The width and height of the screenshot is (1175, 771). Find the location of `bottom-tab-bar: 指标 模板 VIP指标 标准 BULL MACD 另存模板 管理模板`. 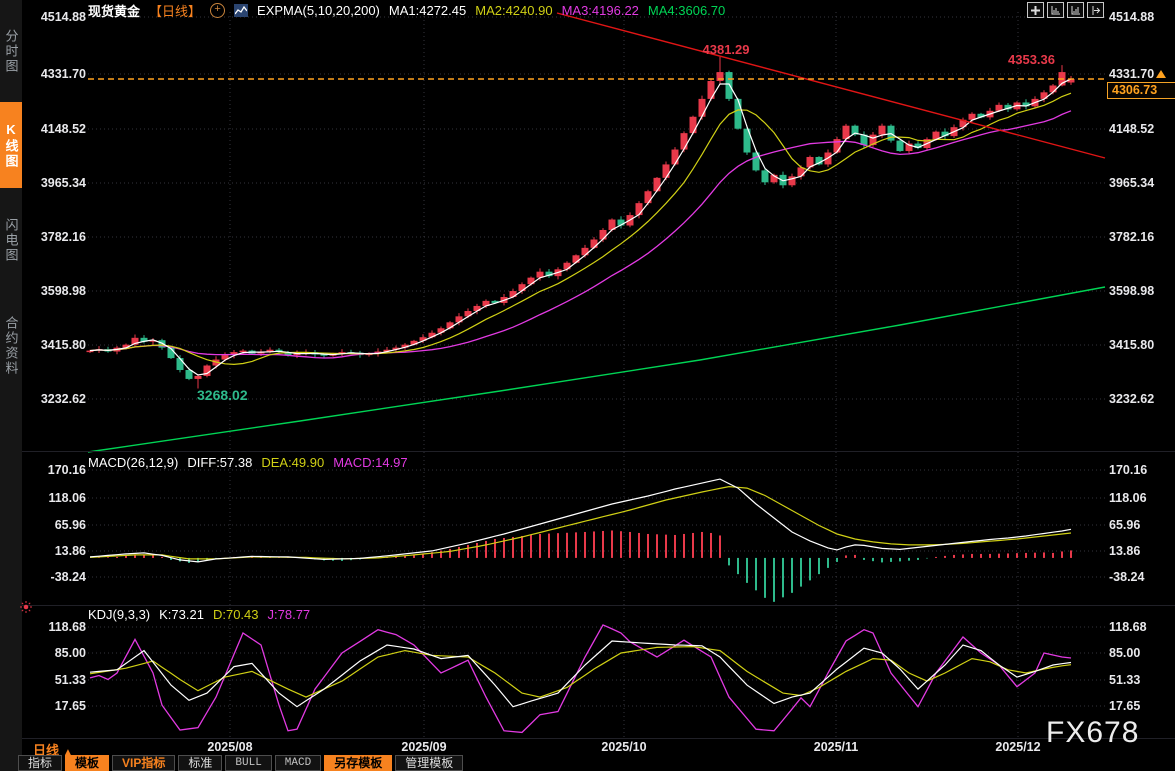

bottom-tab-bar: 指标 模板 VIP指标 标准 BULL MACD 另存模板 管理模板 is located at coordinates (241, 763).